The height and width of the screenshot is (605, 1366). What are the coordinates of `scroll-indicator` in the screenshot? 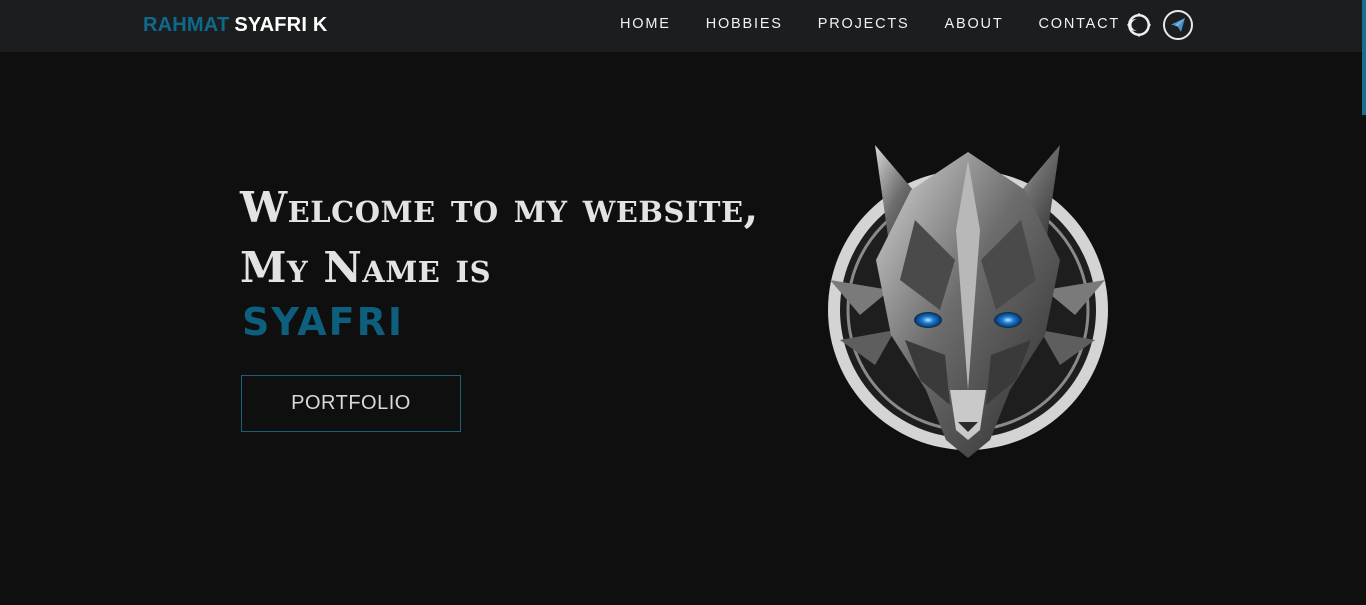 It's located at (1364, 57).